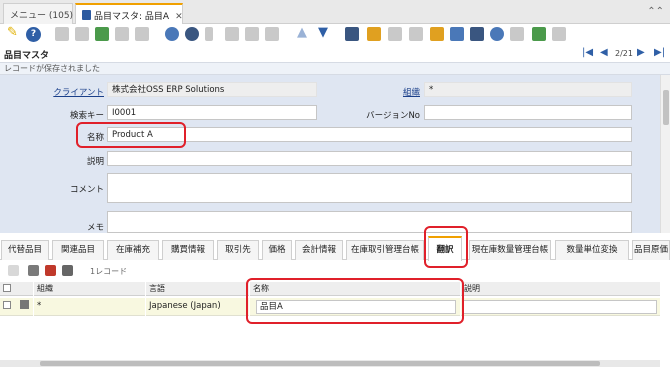  What do you see at coordinates (7, 305) in the screenshot?
I see `row-checkbox` at bounding box center [7, 305].